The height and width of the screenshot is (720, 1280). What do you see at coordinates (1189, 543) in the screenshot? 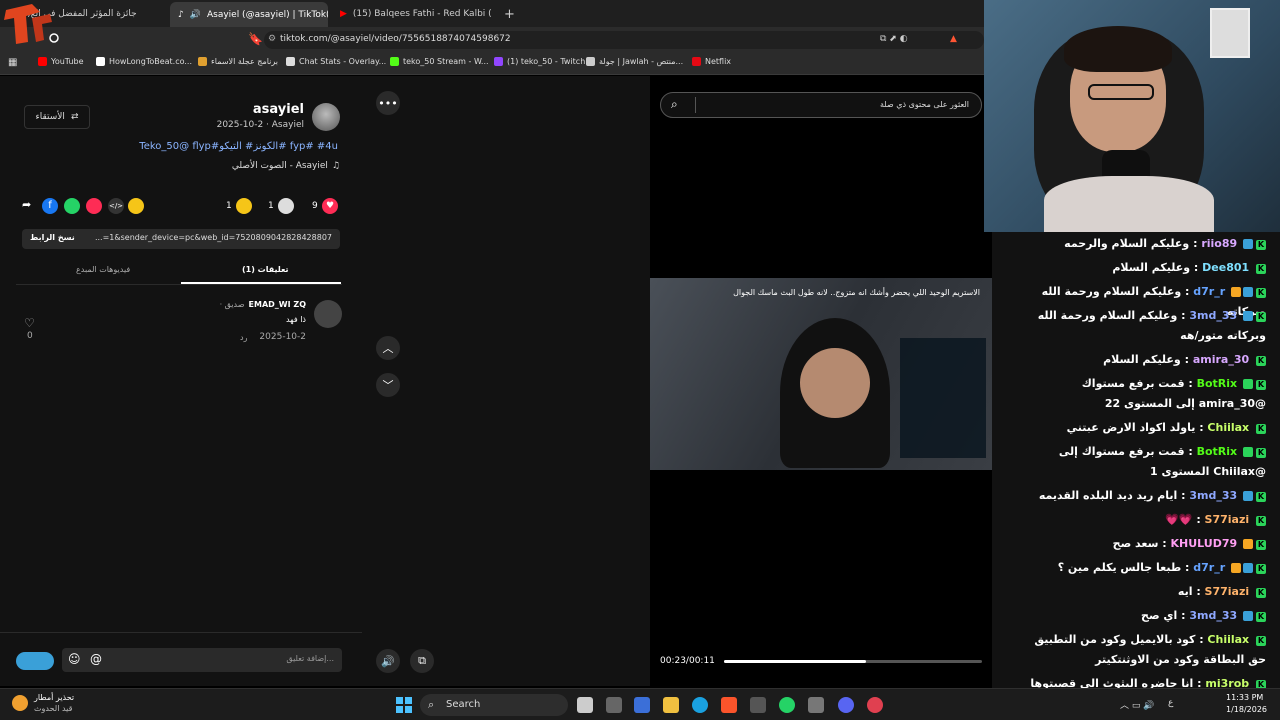
I see `chat-message: K KHULUD79 : سعد صح` at bounding box center [1189, 543].